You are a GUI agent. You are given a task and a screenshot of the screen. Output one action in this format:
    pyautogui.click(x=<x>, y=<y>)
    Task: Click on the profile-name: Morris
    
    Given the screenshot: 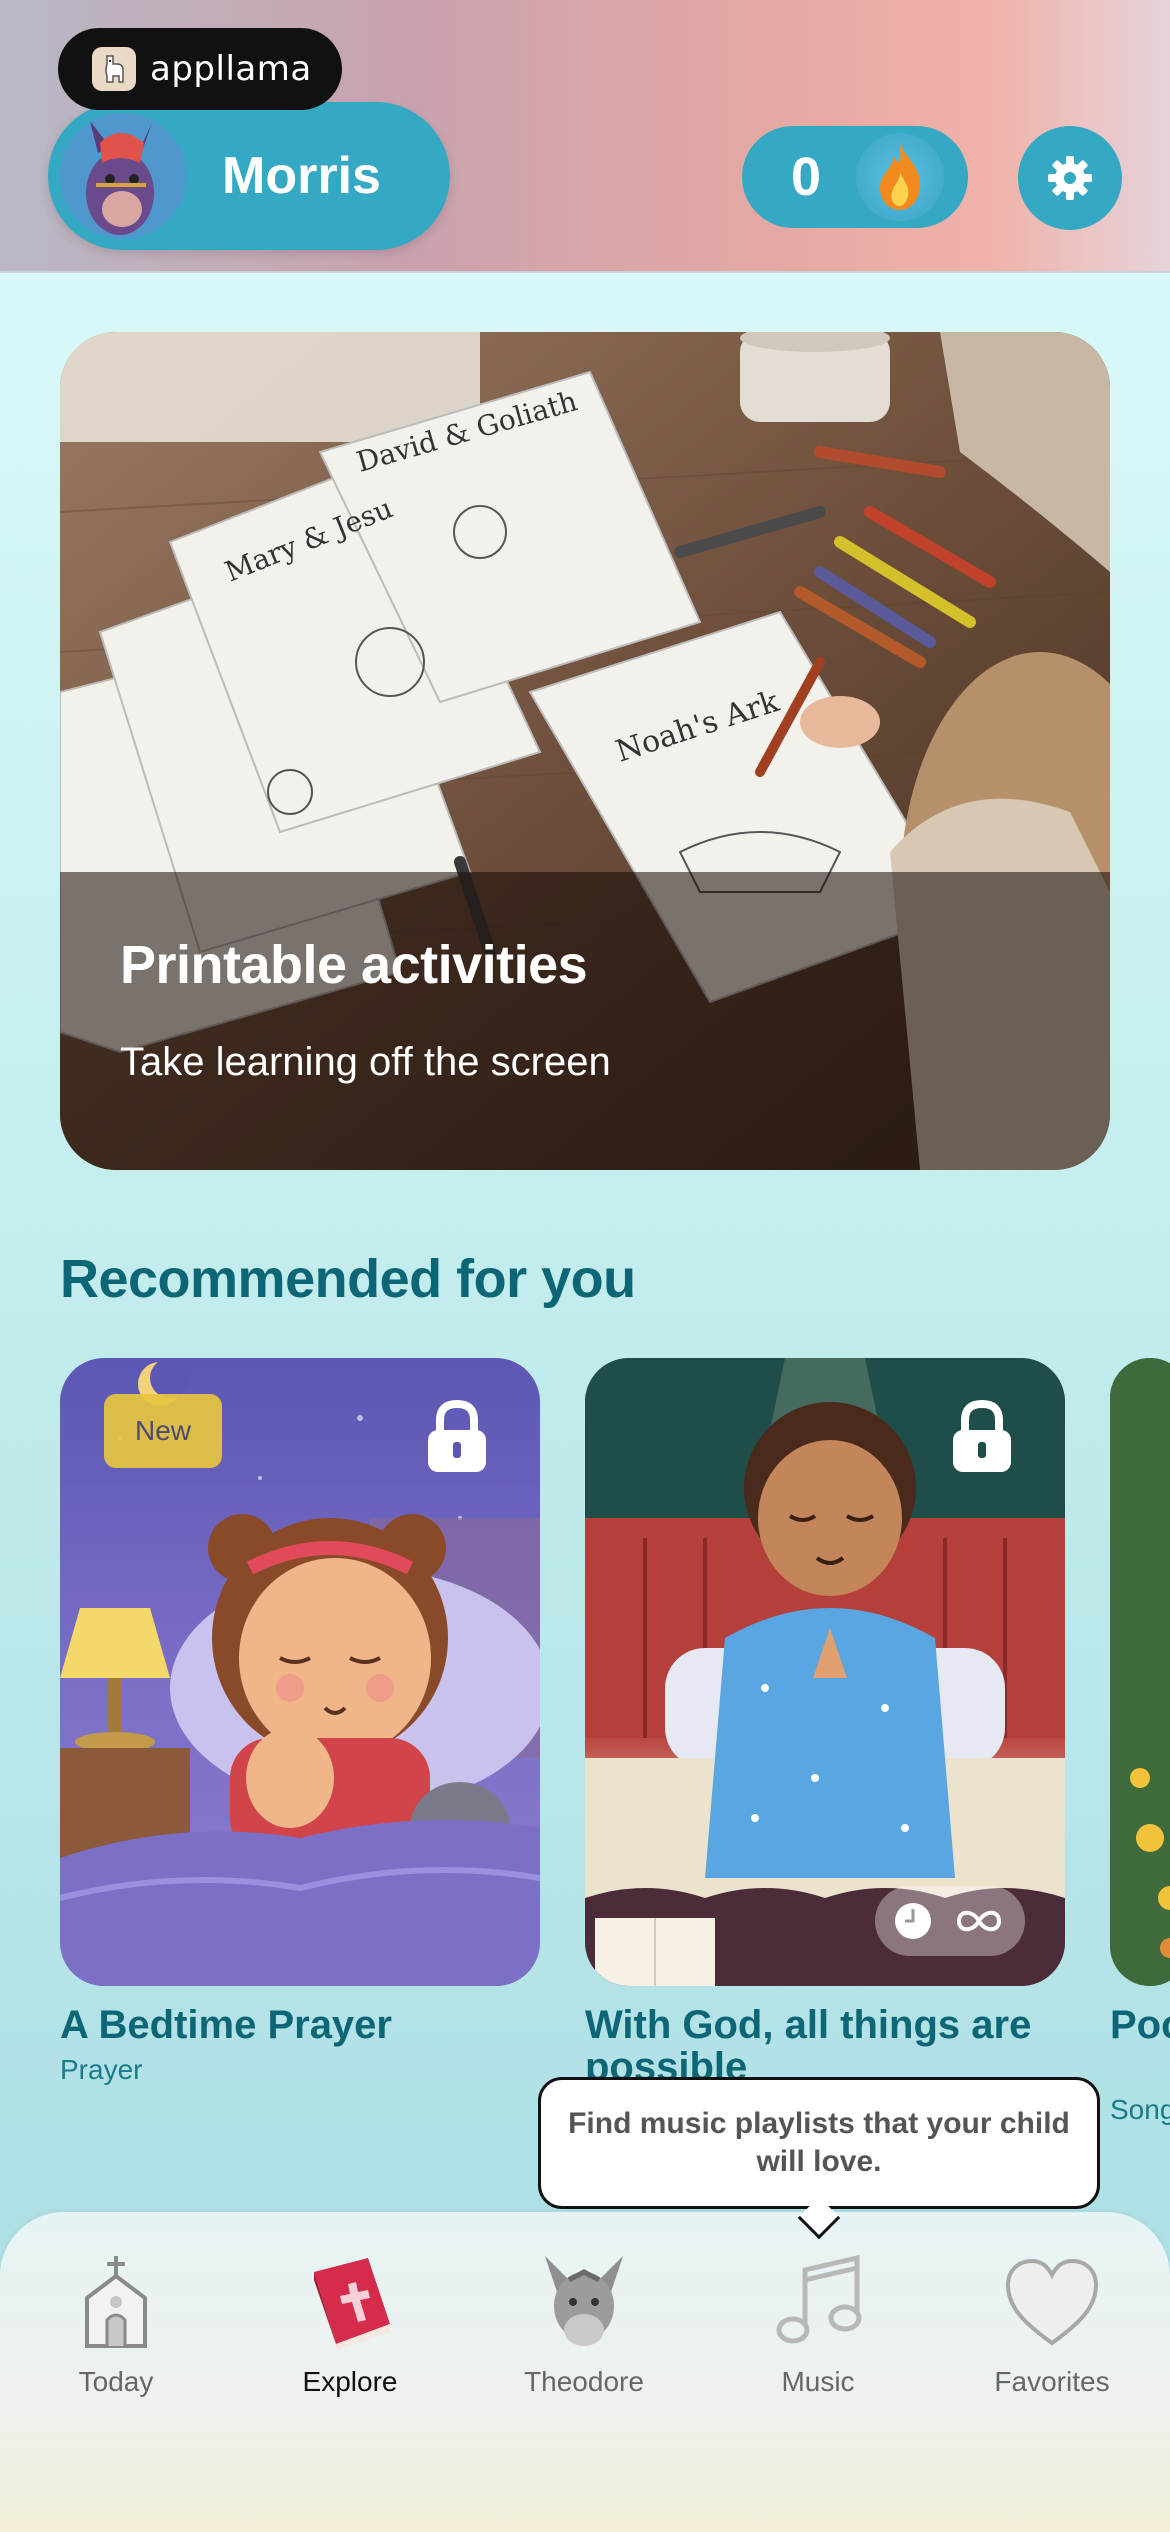 What is the action you would take?
    pyautogui.click(x=301, y=176)
    